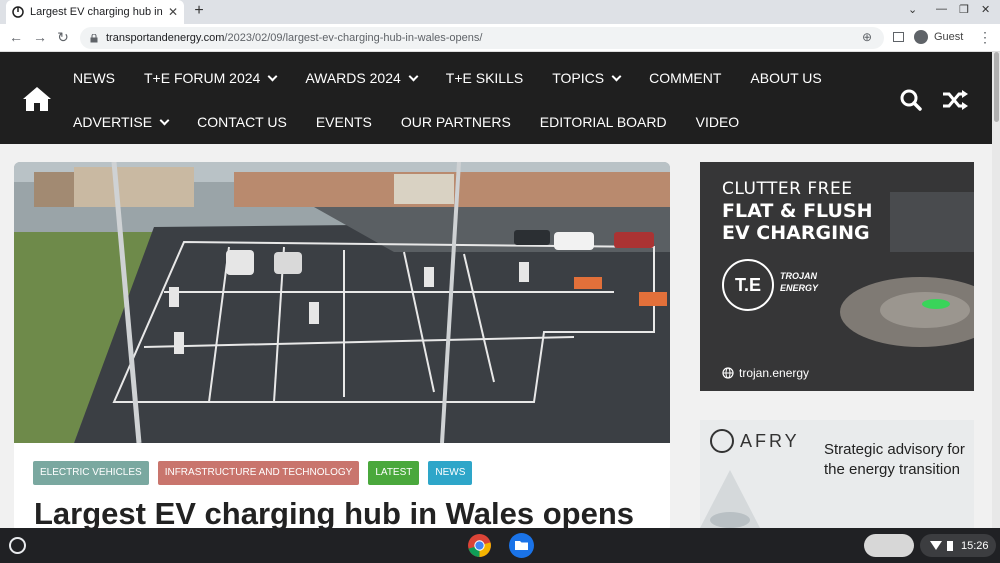 The image size is (1000, 563). I want to click on nav-item-label: OUR PARTNERS, so click(455, 122).